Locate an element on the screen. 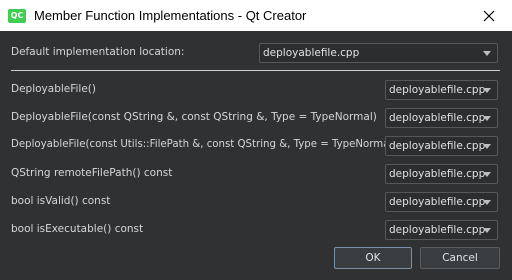 The height and width of the screenshot is (280, 512). close-button is located at coordinates (489, 15).